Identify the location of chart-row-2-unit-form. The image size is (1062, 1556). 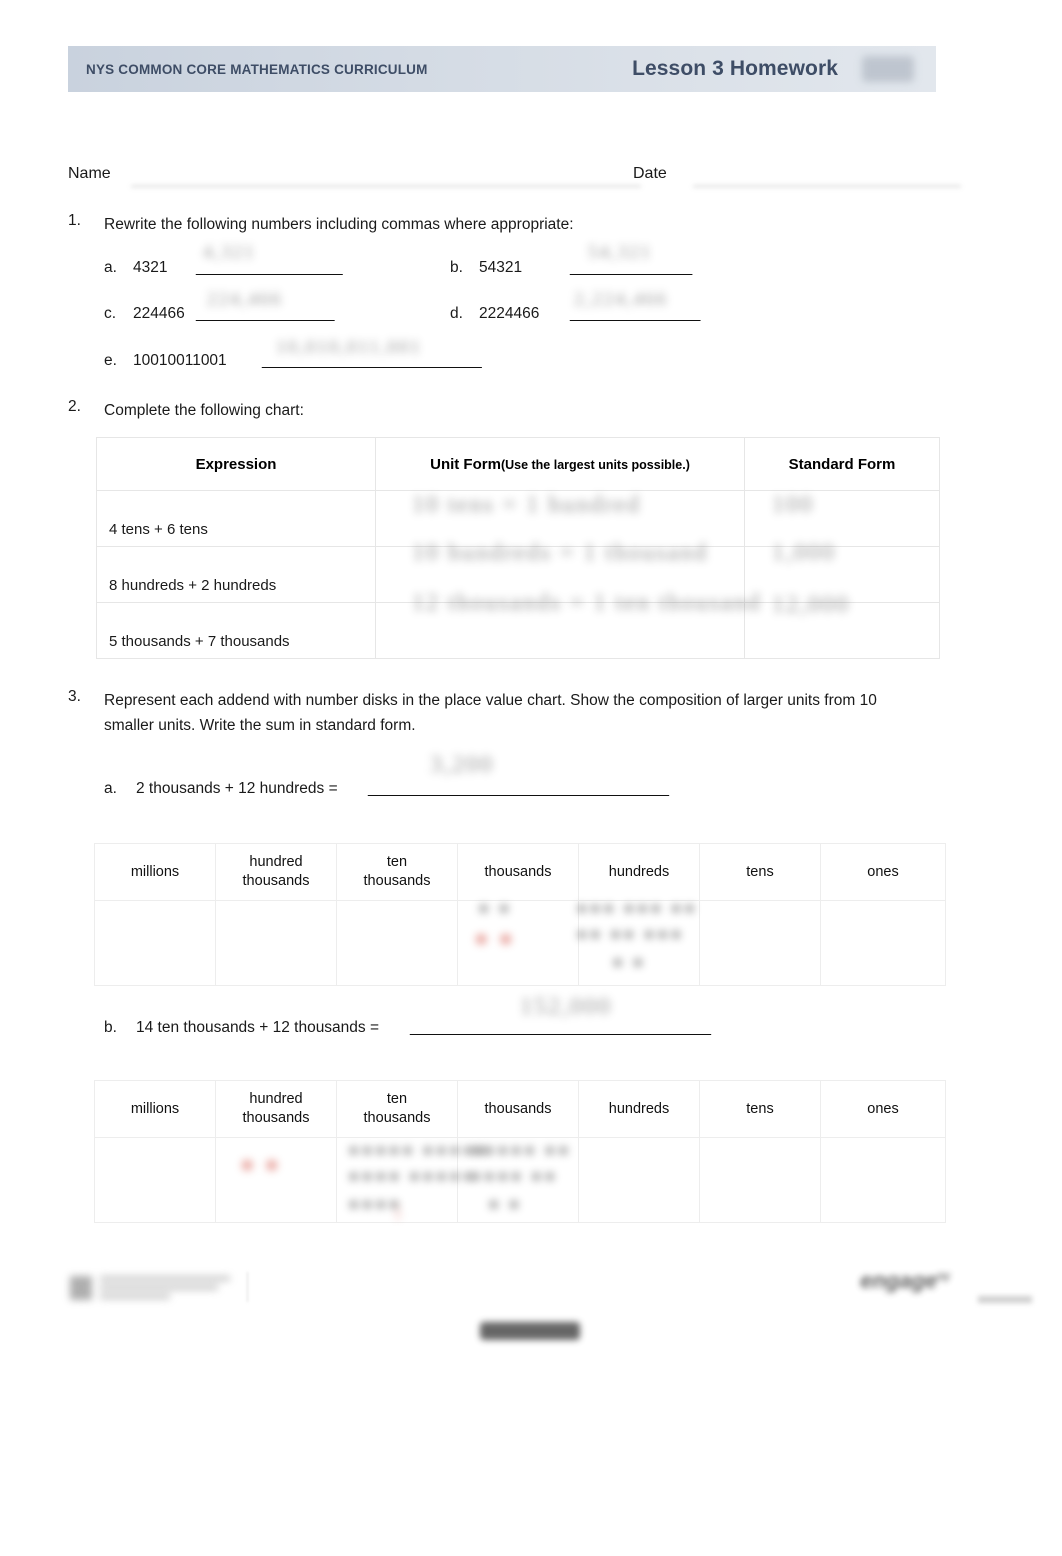
(560, 630).